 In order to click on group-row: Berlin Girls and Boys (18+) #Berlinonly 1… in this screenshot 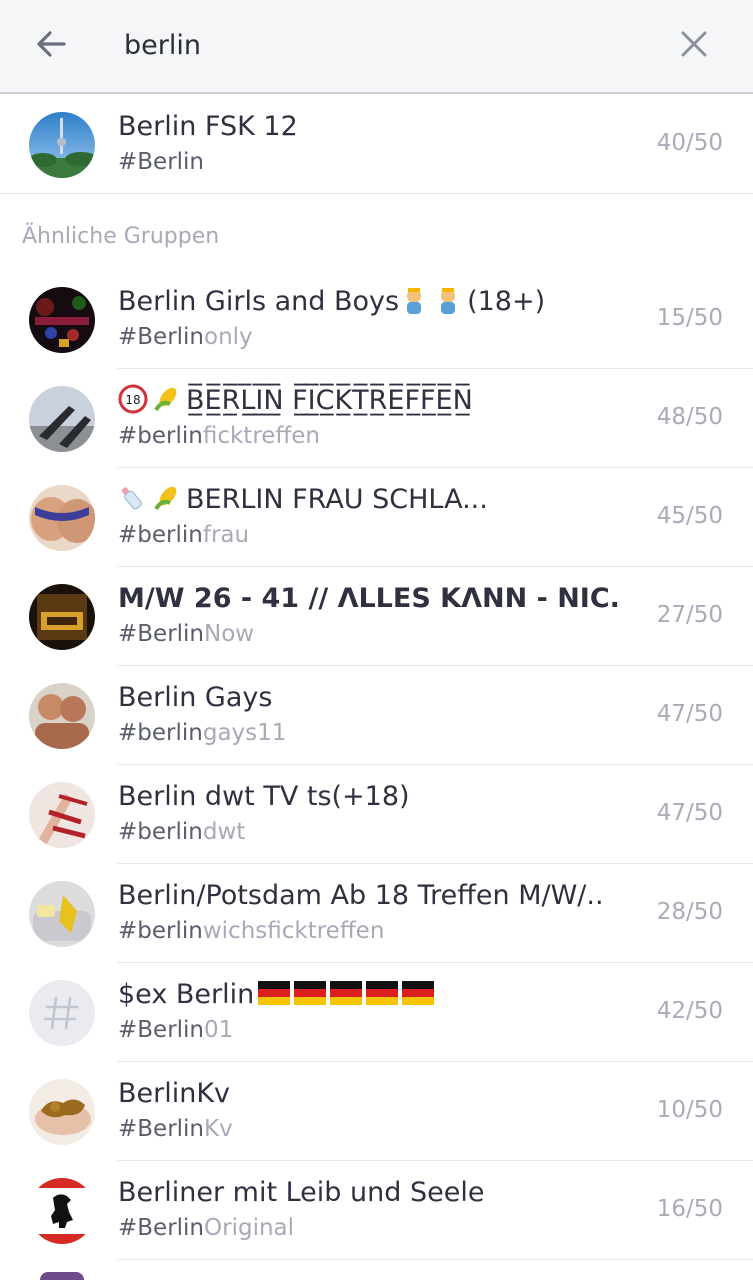, I will do `click(376, 319)`.